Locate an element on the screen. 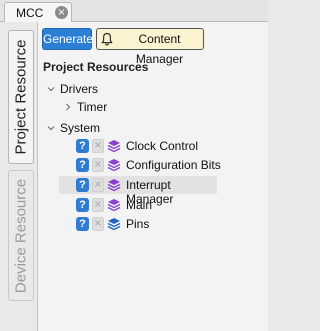 This screenshot has width=320, height=331. tab-mcc-label: MCC is located at coordinates (30, 13).